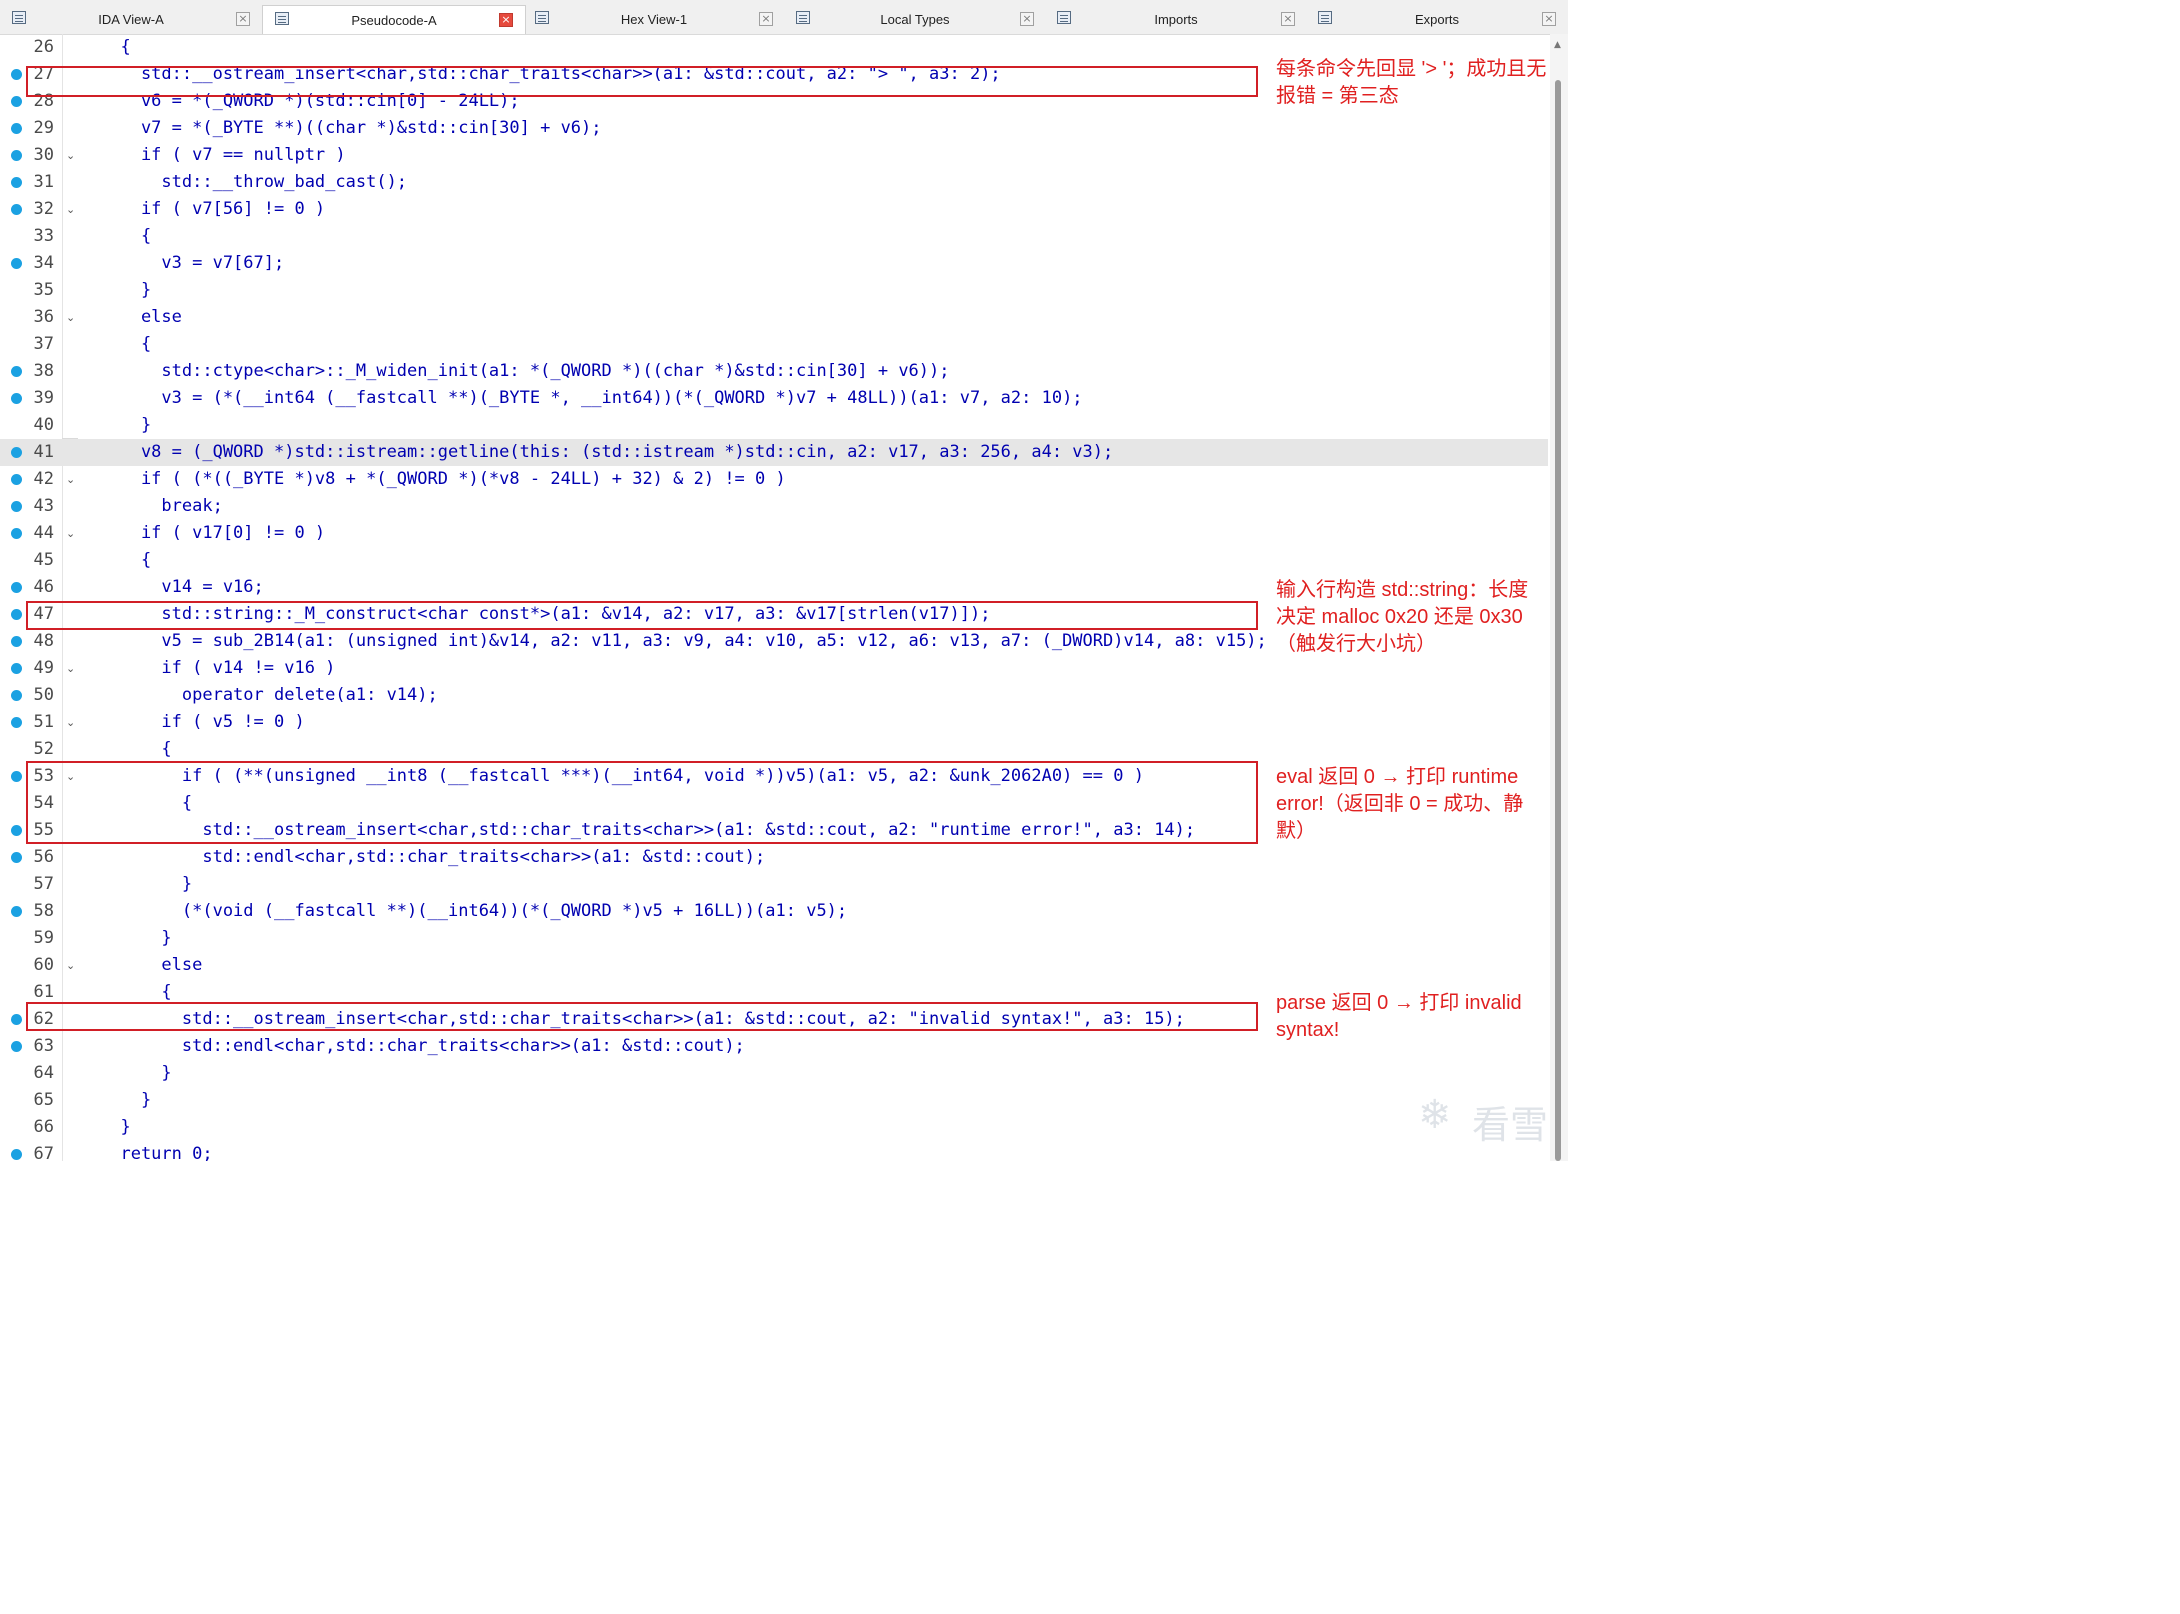 The width and height of the screenshot is (2180, 1614). What do you see at coordinates (126, 425) in the screenshot?
I see `code-text: }` at bounding box center [126, 425].